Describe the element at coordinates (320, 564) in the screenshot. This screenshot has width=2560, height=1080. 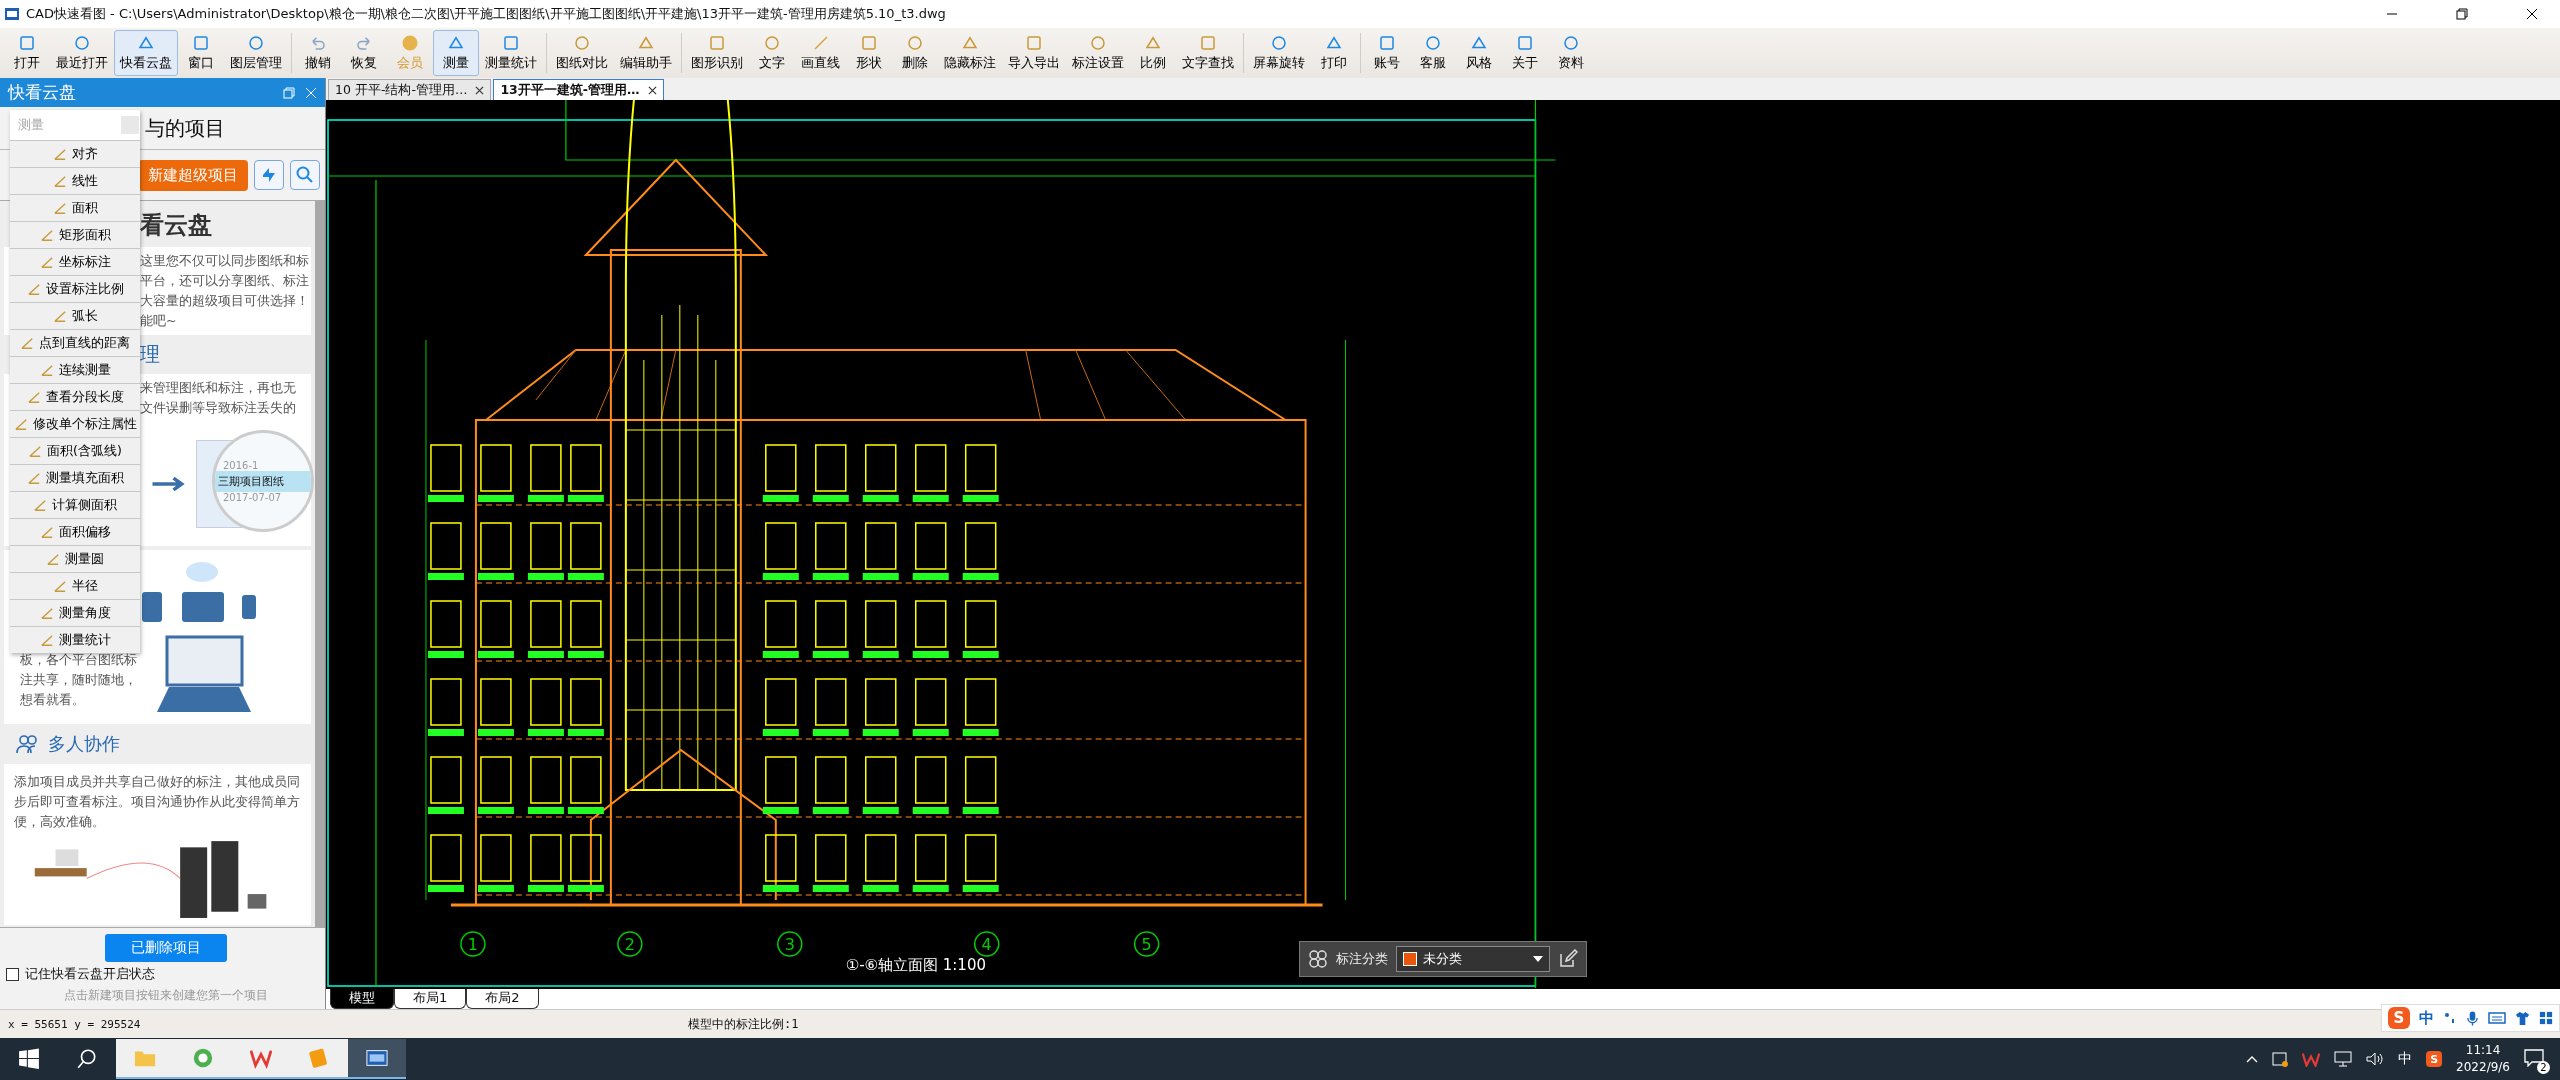
I see `scrollbar` at that location.